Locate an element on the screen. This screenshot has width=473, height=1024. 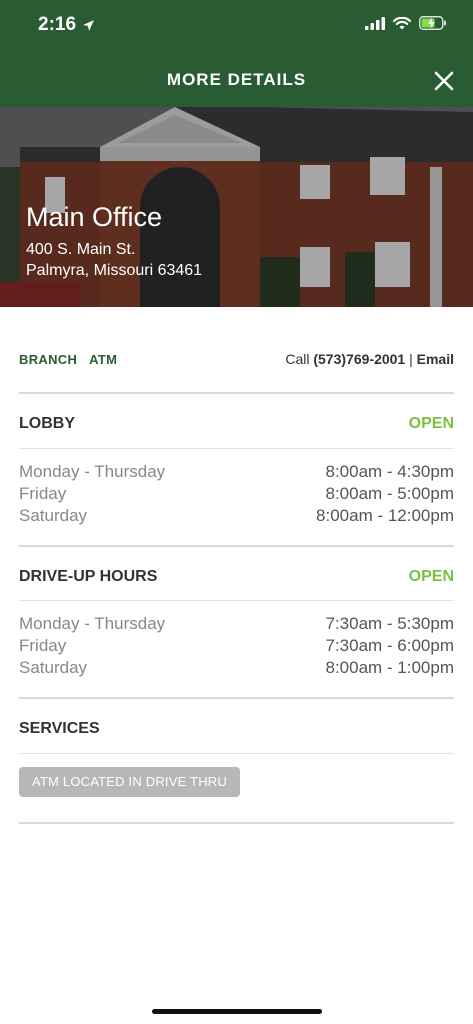
lobby-header: LOBBY OPEN is located at coordinates (236, 424).